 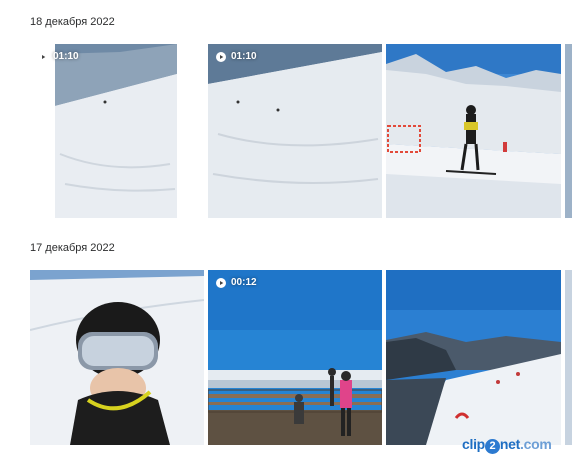 I want to click on date-label-2: 17 декабря 2022, so click(x=72, y=248).